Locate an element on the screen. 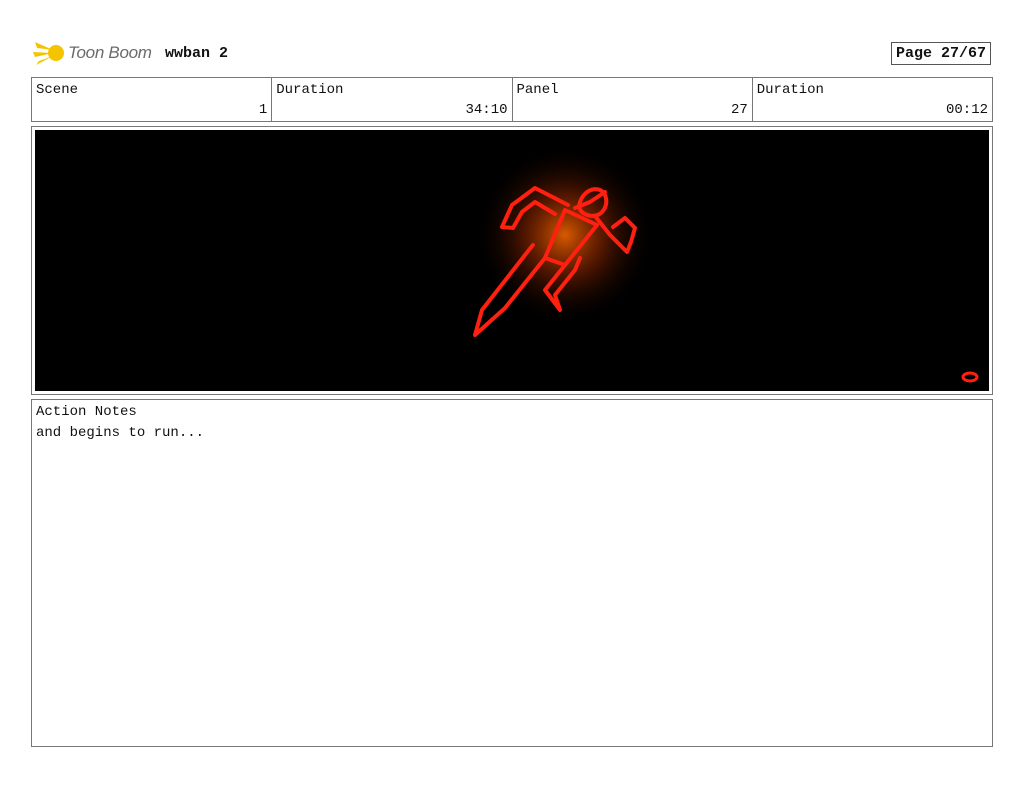 The height and width of the screenshot is (793, 1024). scene-duration-label: Duration is located at coordinates (310, 90).